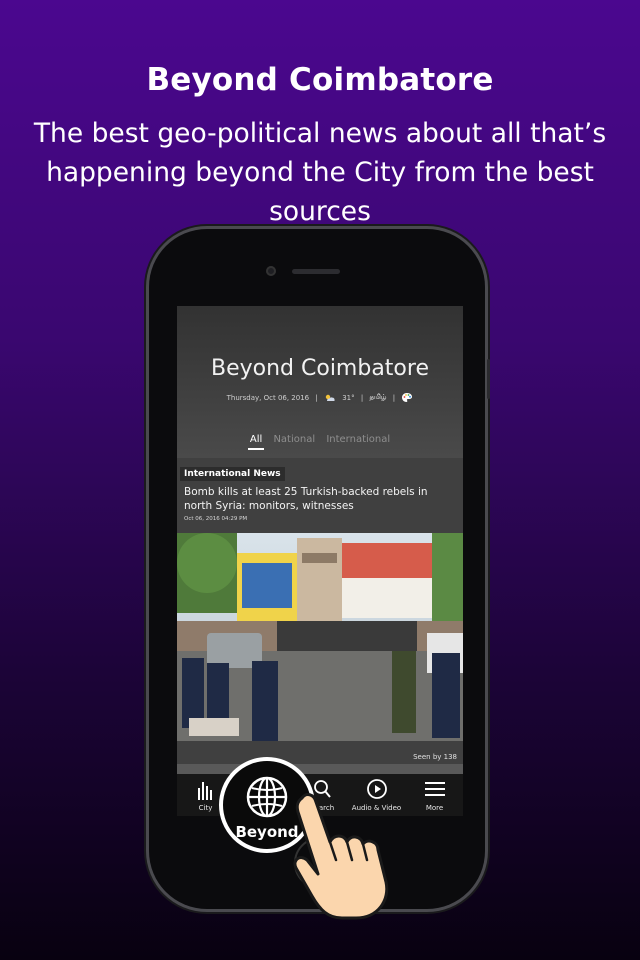 This screenshot has height=960, width=640. Describe the element at coordinates (267, 797) in the screenshot. I see `globe-icon` at that location.